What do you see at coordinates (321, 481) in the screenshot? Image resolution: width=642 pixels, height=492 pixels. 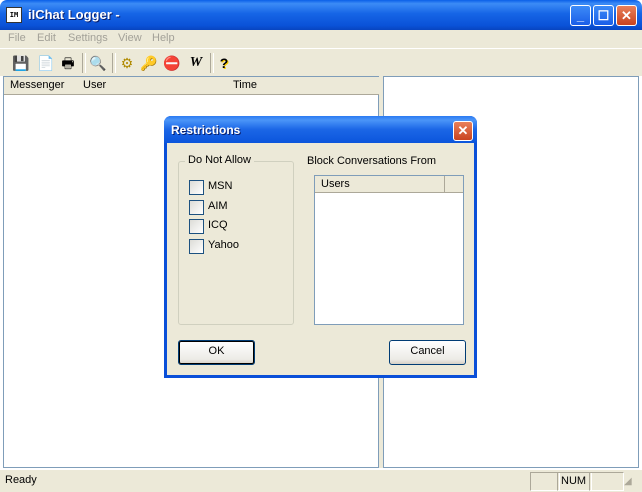 I see `status-bar: Ready NUM ◢` at bounding box center [321, 481].